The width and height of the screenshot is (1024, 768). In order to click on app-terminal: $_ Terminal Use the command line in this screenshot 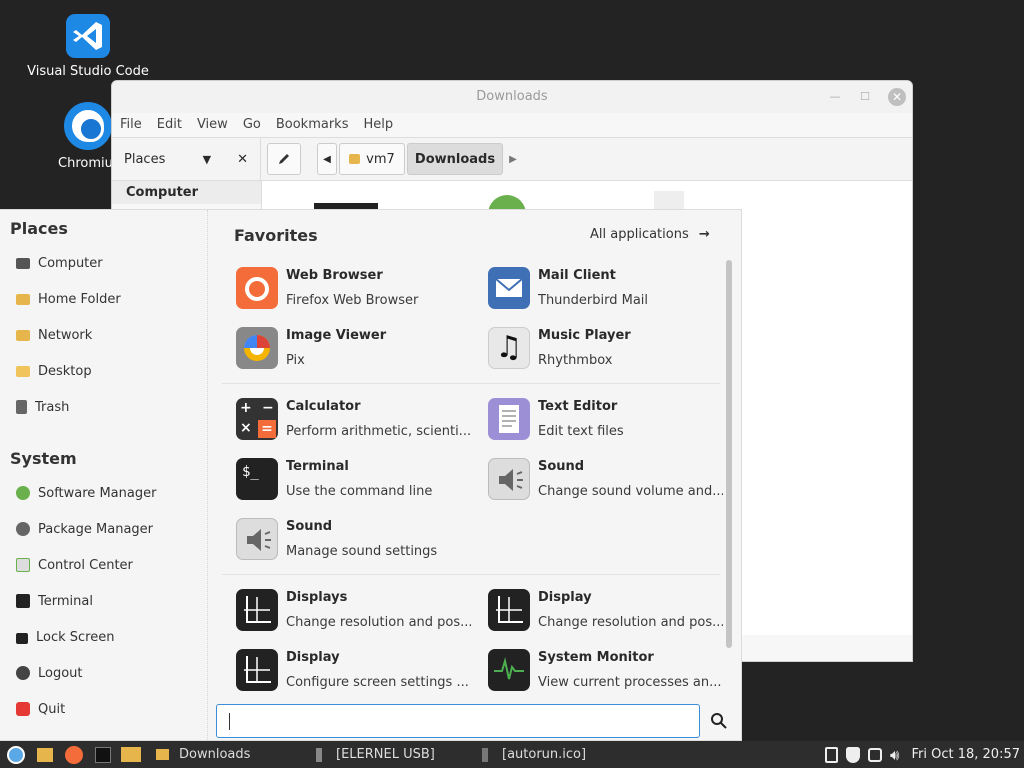, I will do `click(356, 480)`.